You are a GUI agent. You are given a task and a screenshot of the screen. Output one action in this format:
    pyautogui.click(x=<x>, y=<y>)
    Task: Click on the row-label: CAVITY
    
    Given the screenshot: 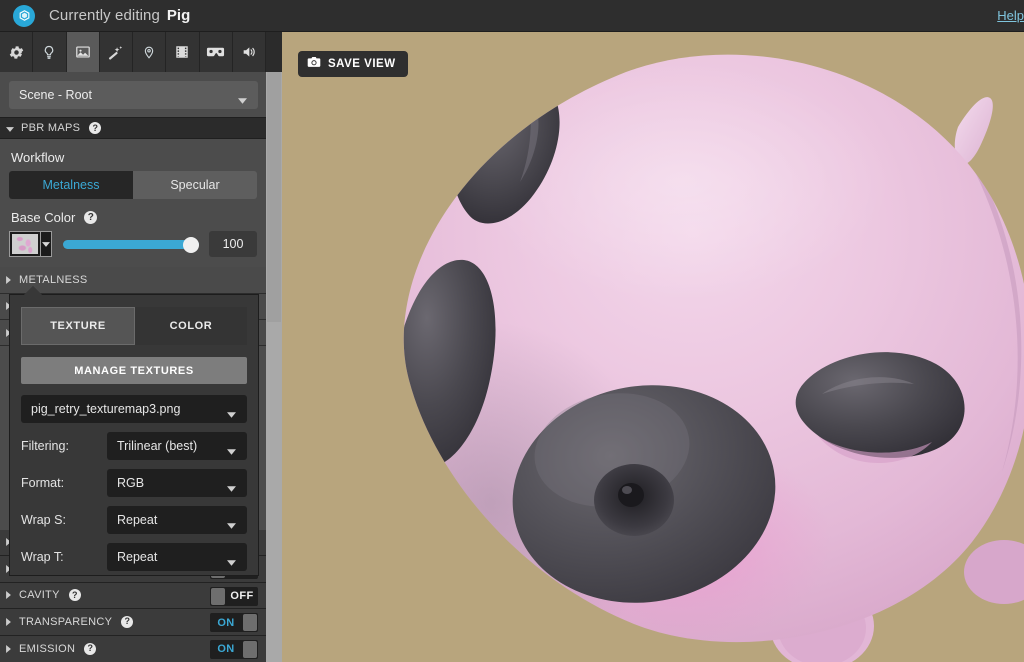 What is the action you would take?
    pyautogui.click(x=39, y=595)
    